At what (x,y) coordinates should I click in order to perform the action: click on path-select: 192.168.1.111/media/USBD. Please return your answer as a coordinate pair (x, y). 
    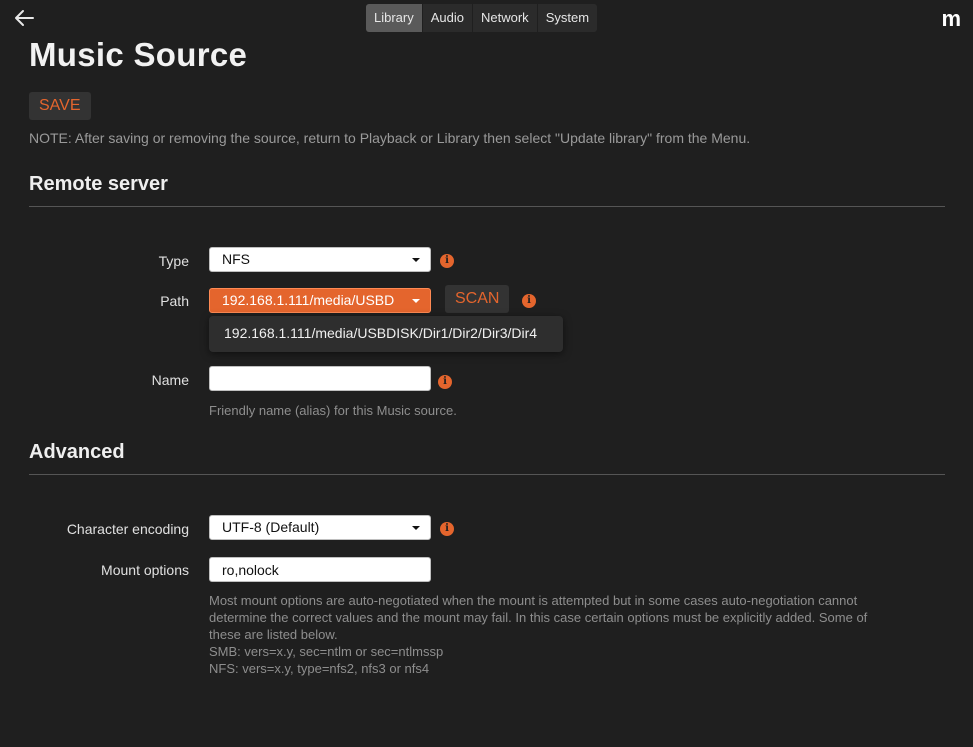
    Looking at the image, I should click on (320, 300).